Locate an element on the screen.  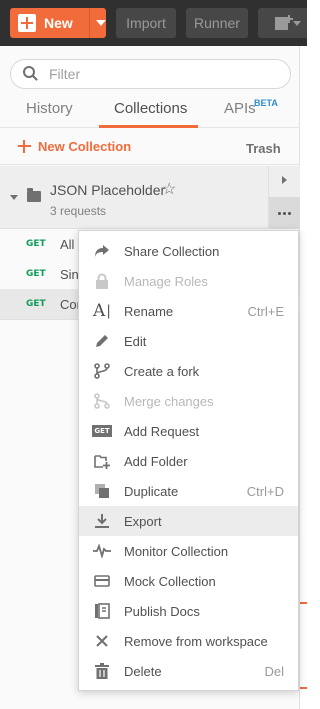
menu-item-add-folder: Add Folder is located at coordinates (188, 461).